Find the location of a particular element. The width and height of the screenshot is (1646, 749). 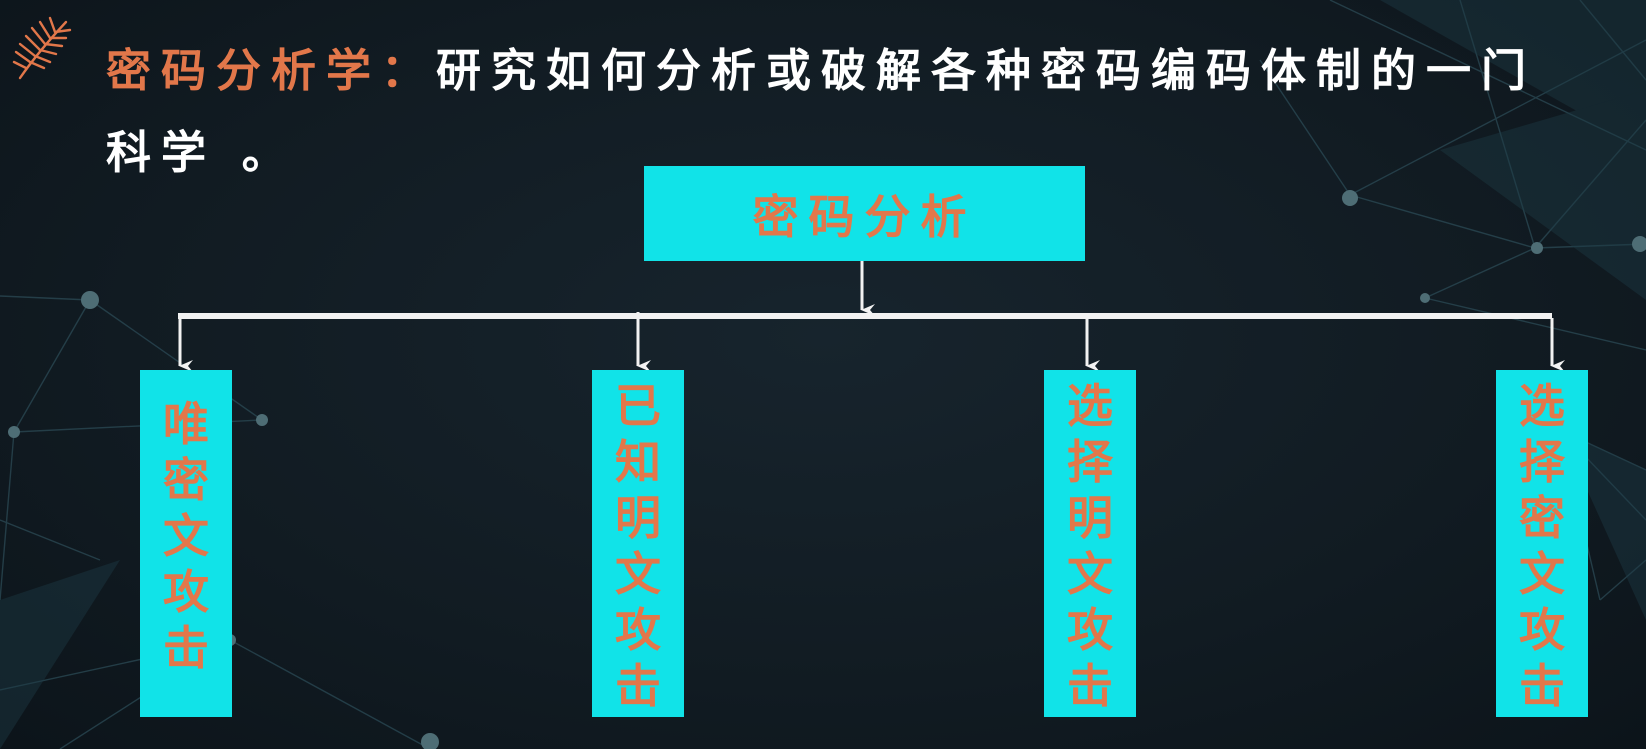

child-node-label: 选择明文攻击 is located at coordinates (1090, 546).